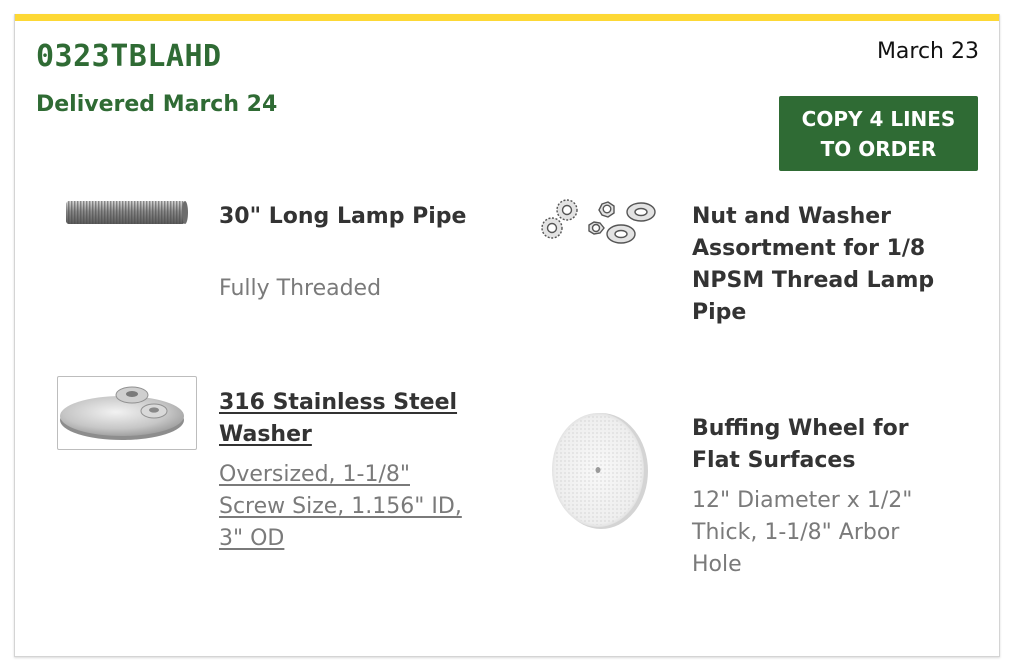 This screenshot has width=1016, height=668. Describe the element at coordinates (599, 471) in the screenshot. I see `buffing-wheel-icon` at that location.